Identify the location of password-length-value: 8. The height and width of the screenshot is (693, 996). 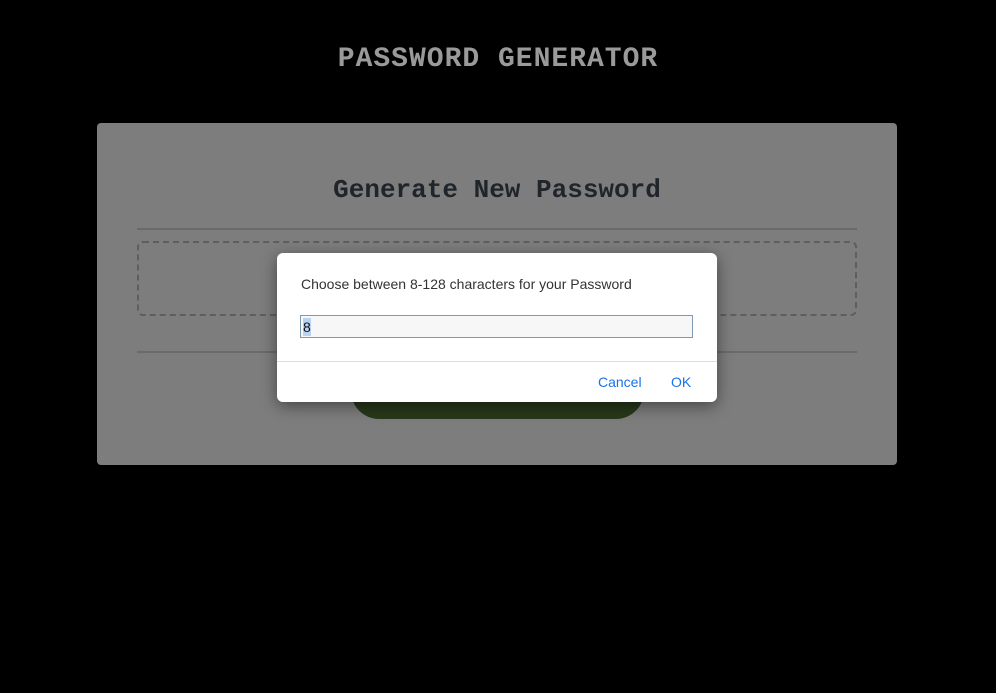
(307, 326).